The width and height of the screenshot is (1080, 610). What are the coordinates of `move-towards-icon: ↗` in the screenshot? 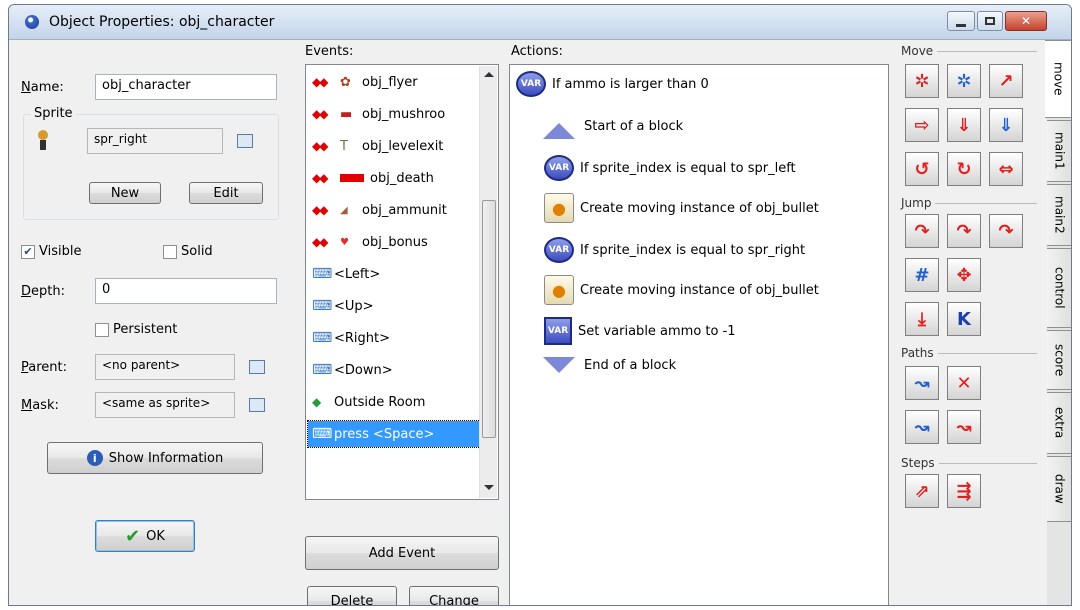 It's located at (1006, 81).